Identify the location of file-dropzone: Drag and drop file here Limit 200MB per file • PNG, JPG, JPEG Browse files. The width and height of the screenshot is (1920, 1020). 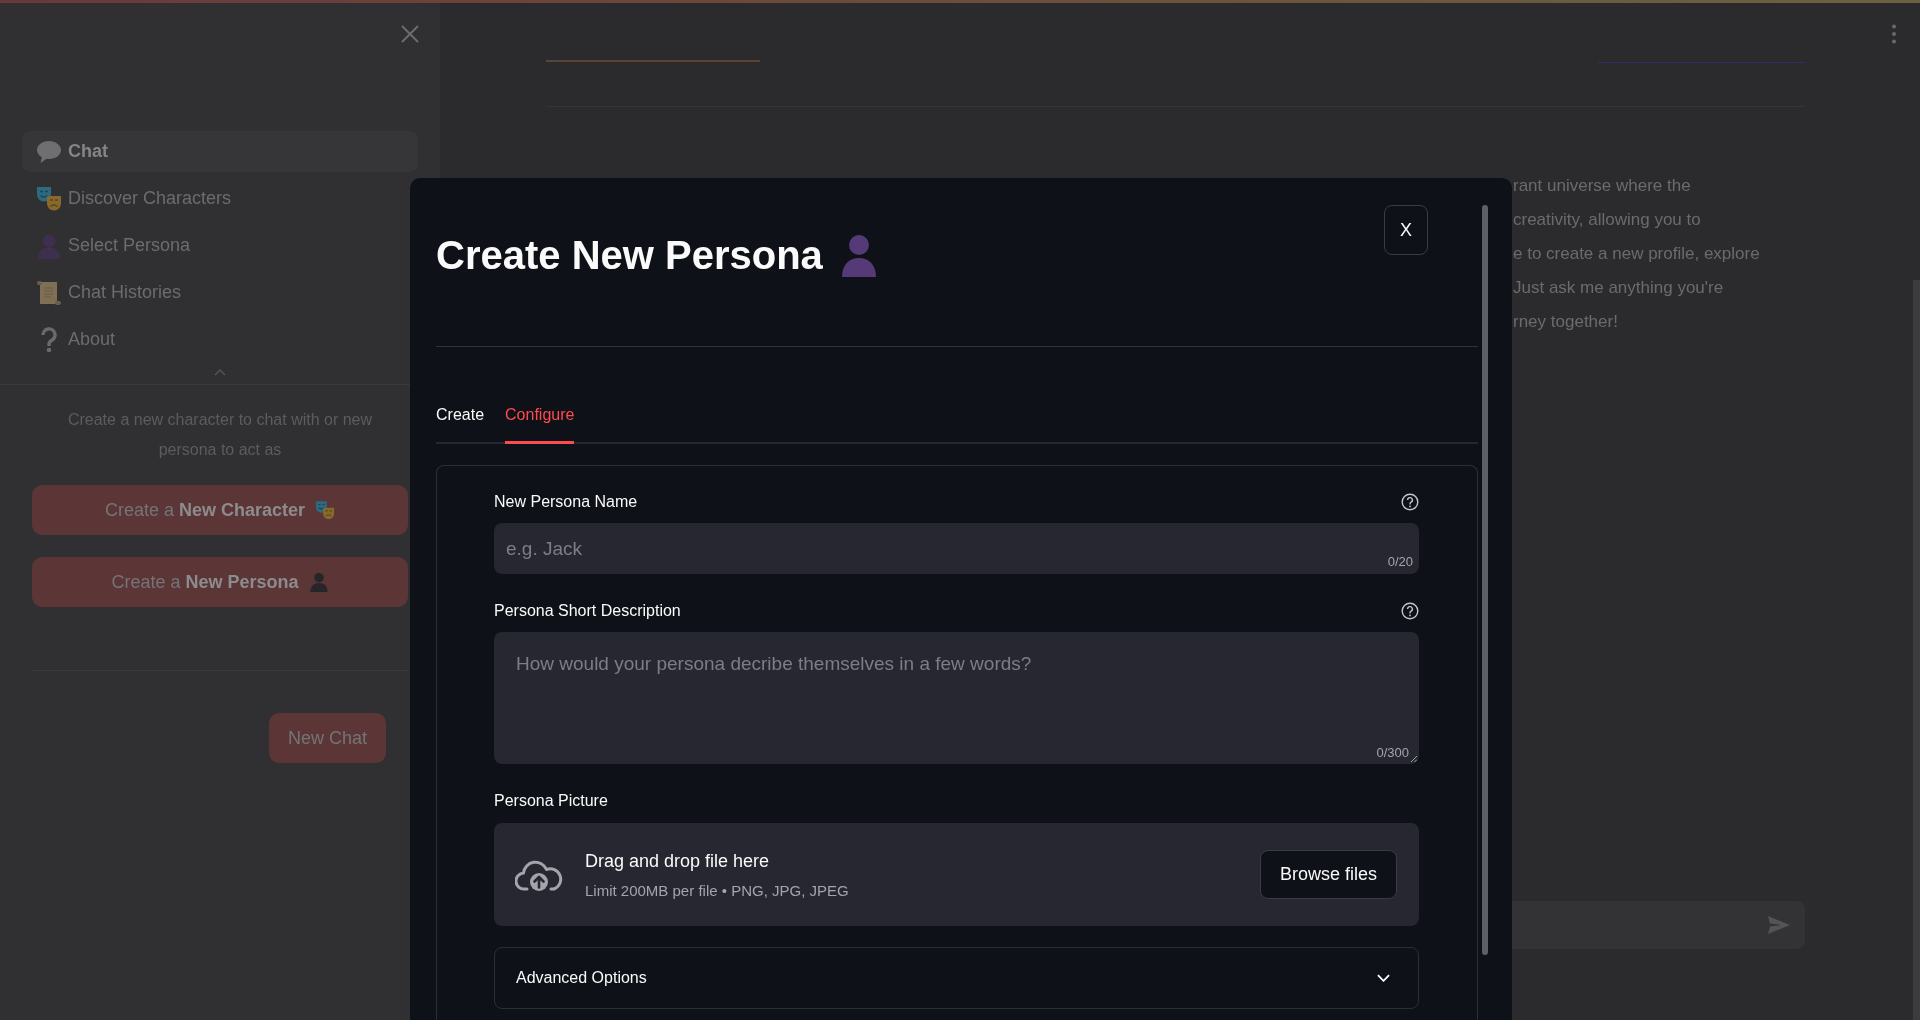
(956, 874).